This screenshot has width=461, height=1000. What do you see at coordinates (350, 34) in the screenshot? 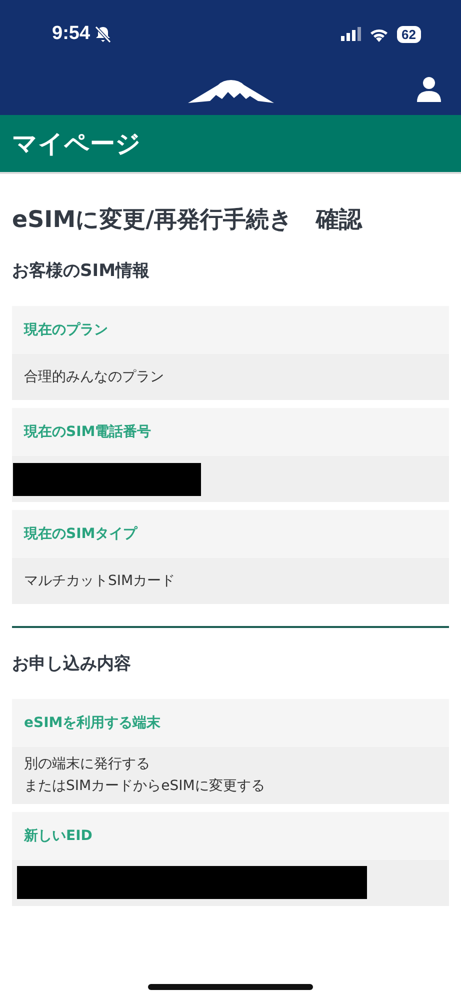
I see `signal-icon` at bounding box center [350, 34].